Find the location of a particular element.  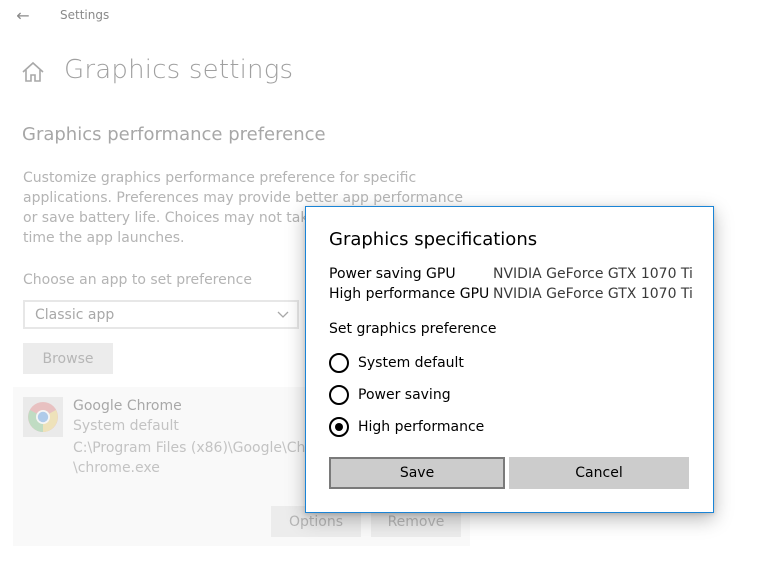

save-button: Save is located at coordinates (417, 473).